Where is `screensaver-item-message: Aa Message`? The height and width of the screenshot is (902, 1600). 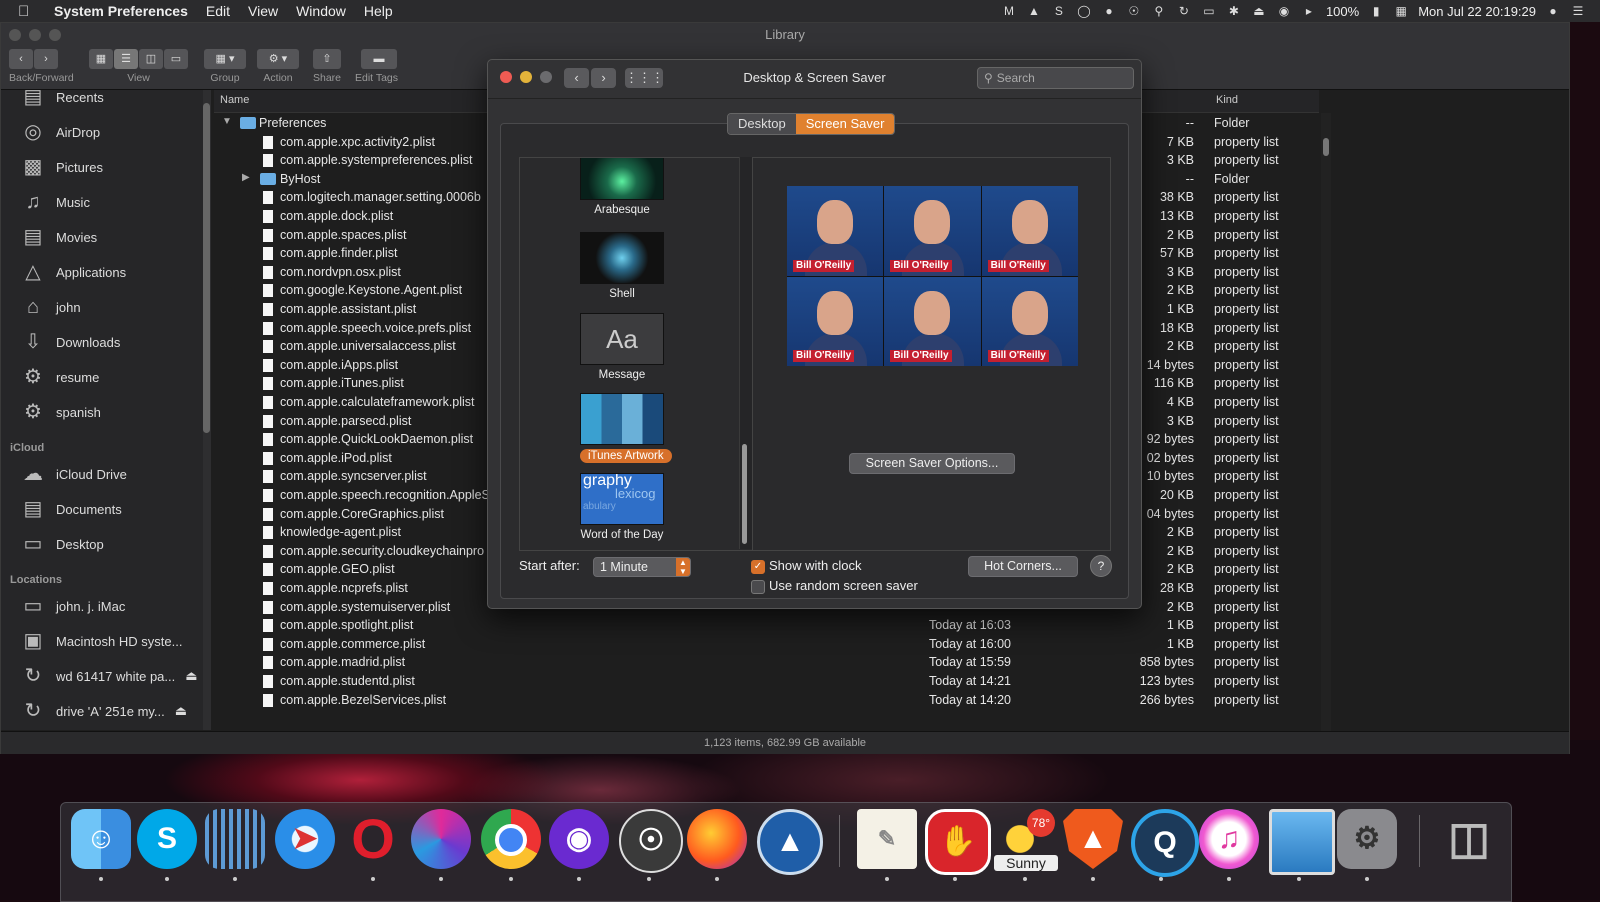
screensaver-item-message: Aa Message is located at coordinates (622, 347).